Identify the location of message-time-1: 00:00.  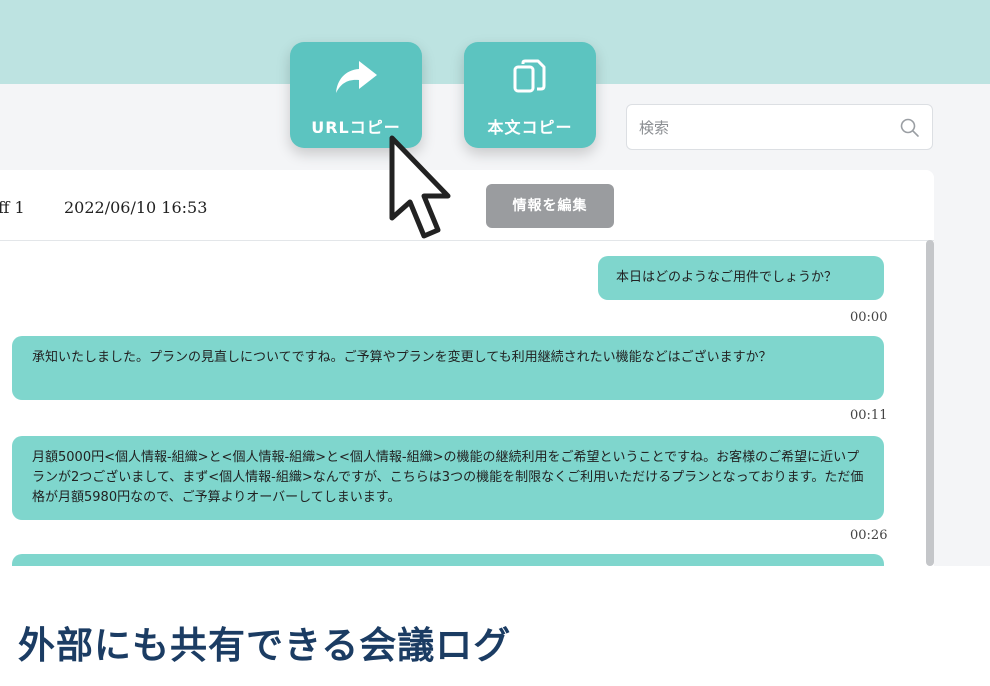
(869, 317).